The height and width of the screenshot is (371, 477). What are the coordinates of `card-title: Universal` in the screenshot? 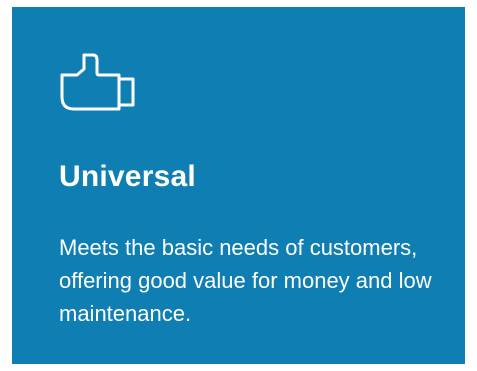 It's located at (127, 176).